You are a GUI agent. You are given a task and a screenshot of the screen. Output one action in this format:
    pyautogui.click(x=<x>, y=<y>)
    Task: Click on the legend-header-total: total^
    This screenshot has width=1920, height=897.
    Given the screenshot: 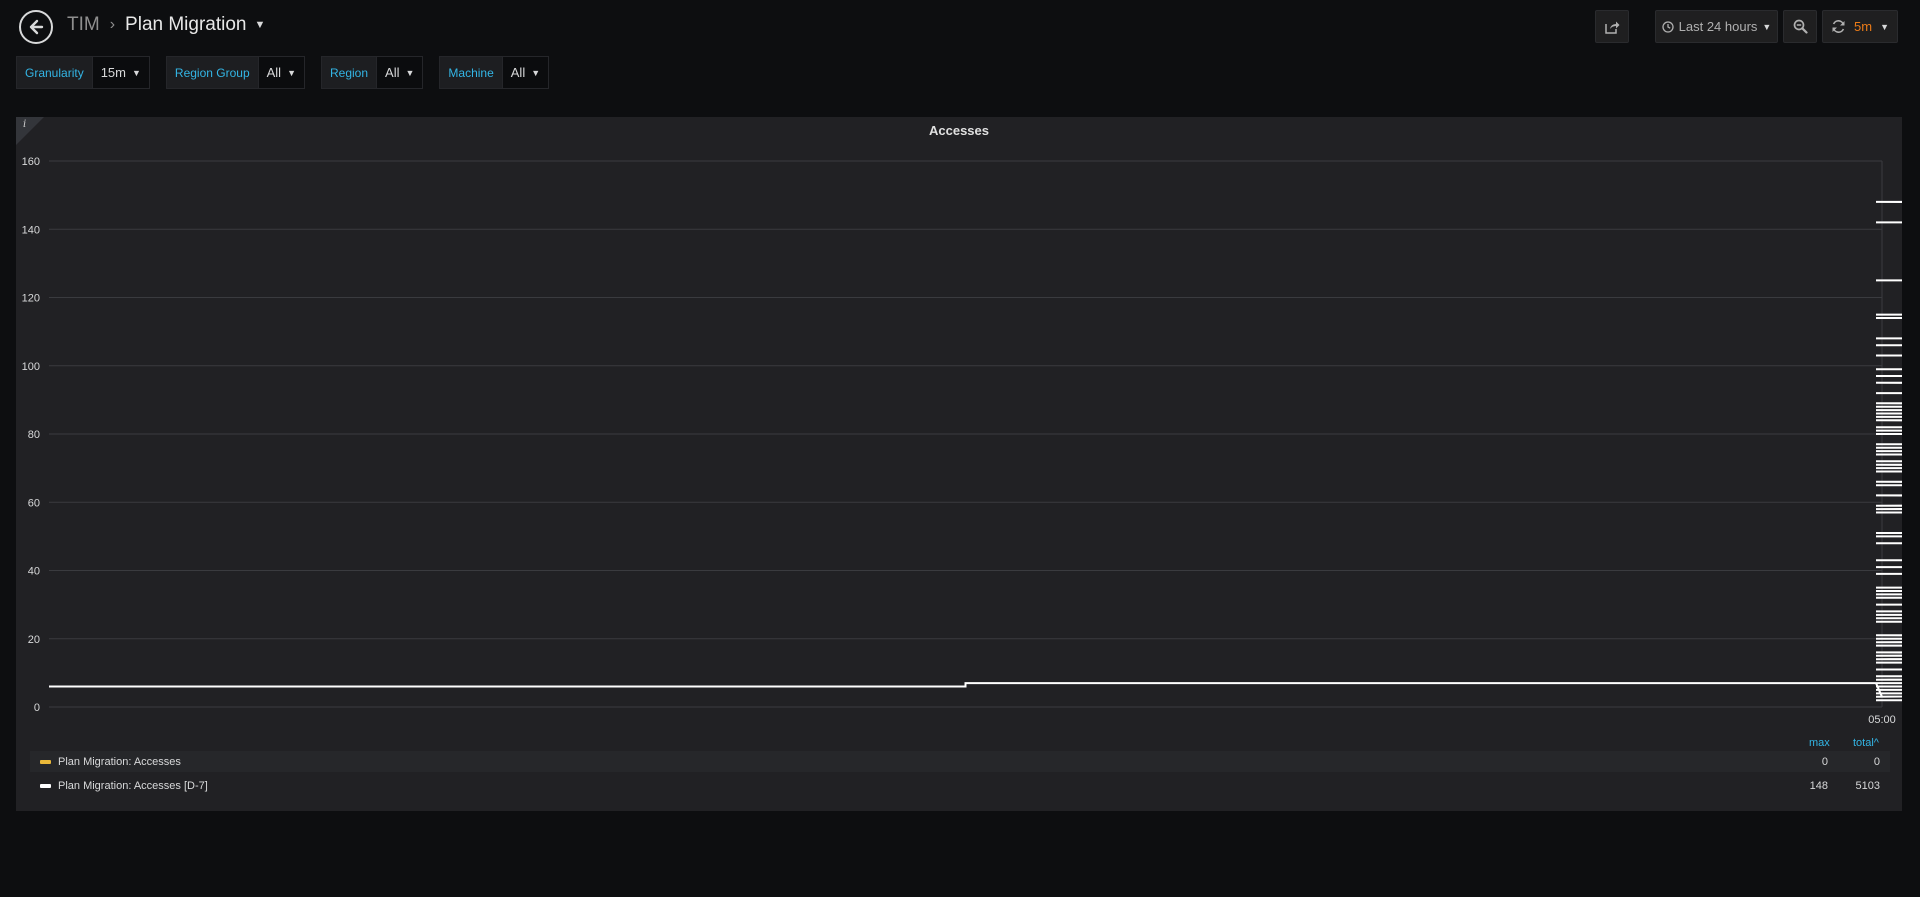 What is the action you would take?
    pyautogui.click(x=1866, y=743)
    